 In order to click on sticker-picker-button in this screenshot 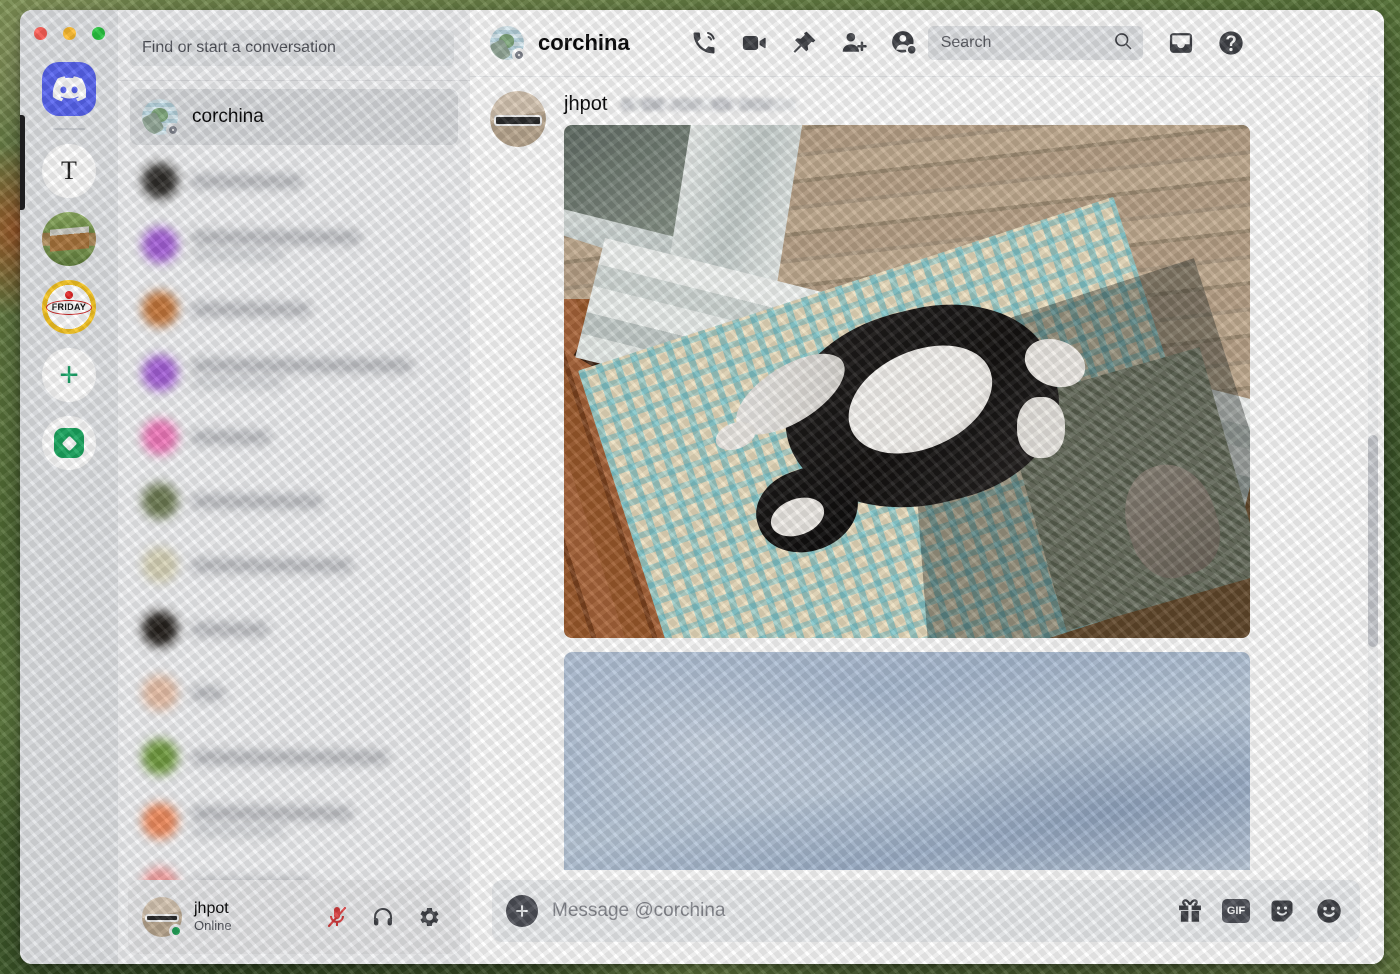, I will do `click(1282, 911)`.